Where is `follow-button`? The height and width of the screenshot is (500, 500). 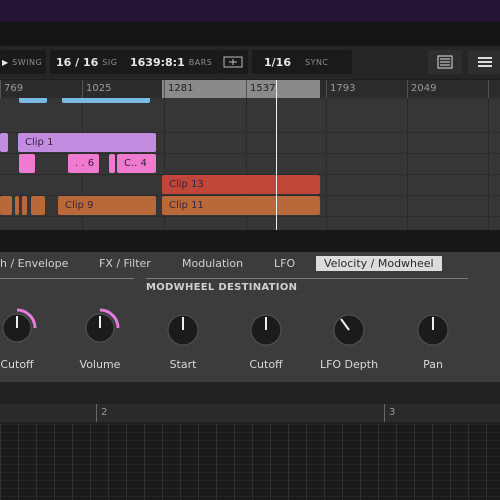 follow-button is located at coordinates (233, 62).